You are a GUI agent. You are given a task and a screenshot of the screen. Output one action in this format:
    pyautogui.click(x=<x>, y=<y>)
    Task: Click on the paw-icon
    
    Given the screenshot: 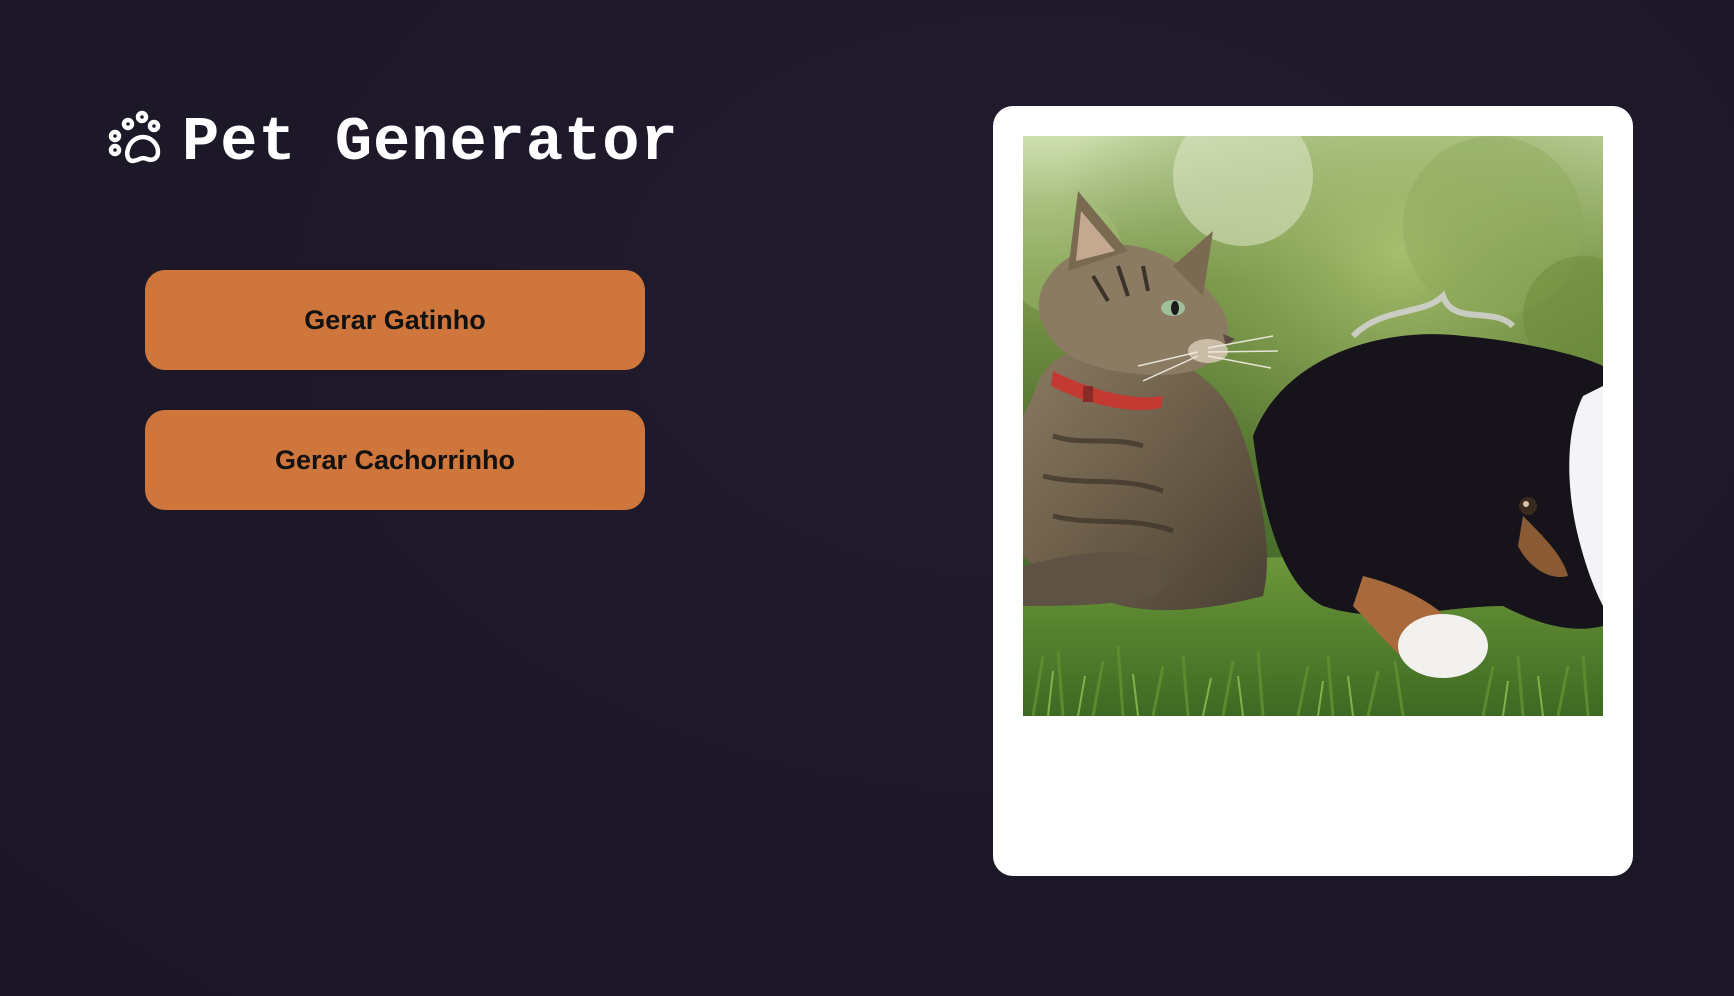 What is the action you would take?
    pyautogui.click(x=134, y=137)
    